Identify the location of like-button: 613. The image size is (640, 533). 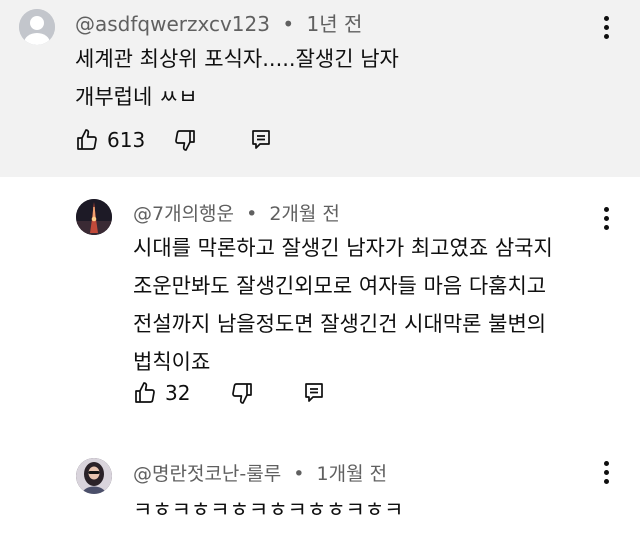
(110, 140).